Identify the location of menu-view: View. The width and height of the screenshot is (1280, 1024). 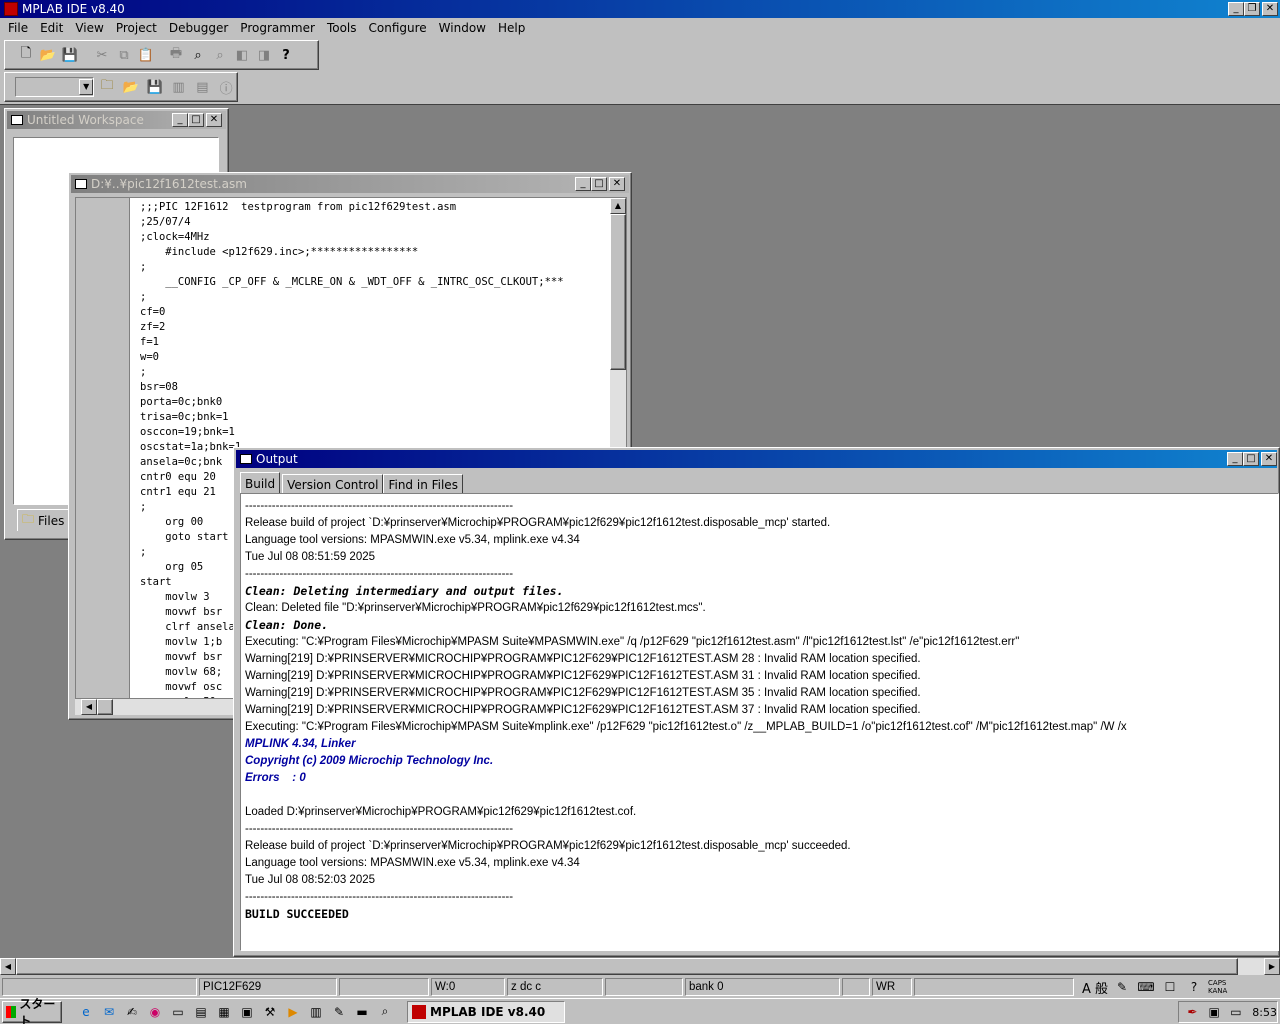
(89, 28).